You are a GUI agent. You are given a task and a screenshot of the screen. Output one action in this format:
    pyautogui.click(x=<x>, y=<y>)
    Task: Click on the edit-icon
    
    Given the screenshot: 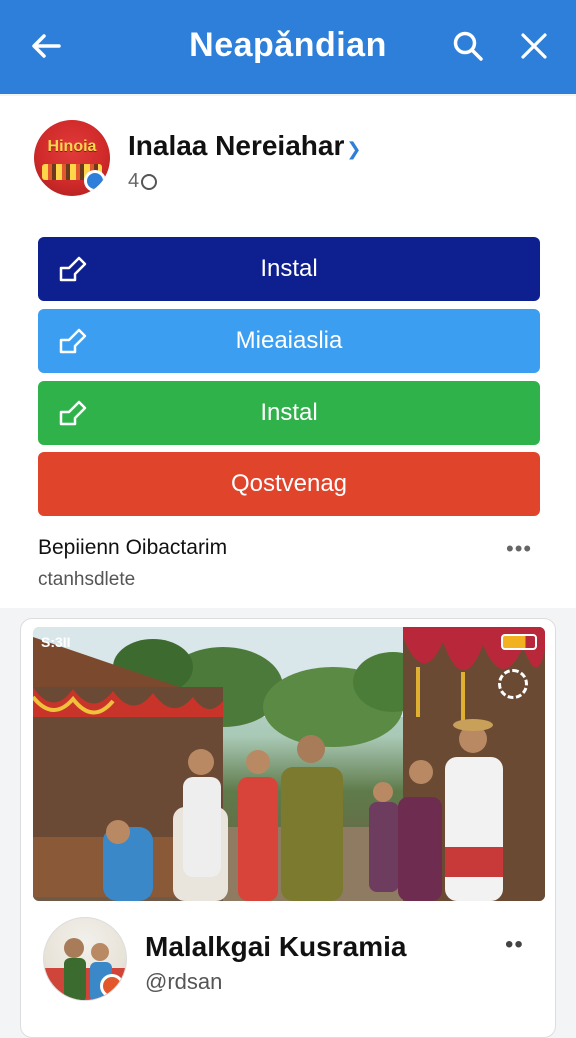 What is the action you would take?
    pyautogui.click(x=73, y=413)
    